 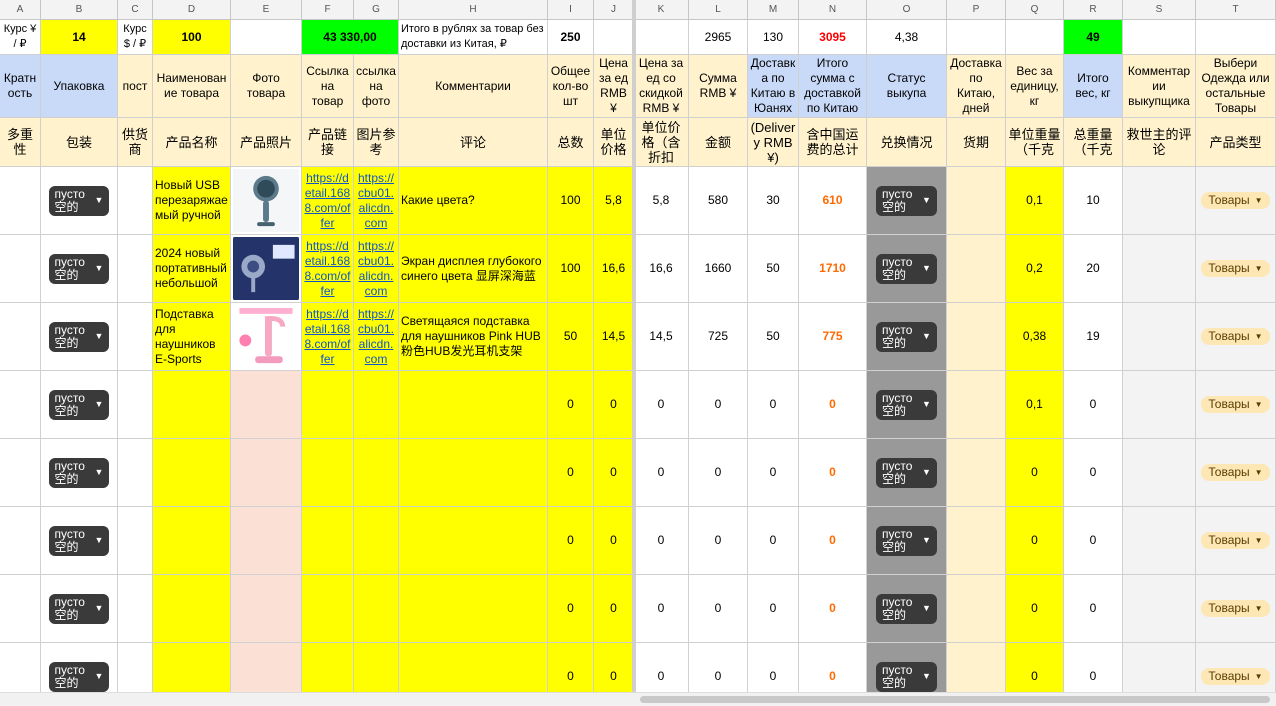 What do you see at coordinates (833, 667) in the screenshot?
I see `total-with-delivery-cell: 0` at bounding box center [833, 667].